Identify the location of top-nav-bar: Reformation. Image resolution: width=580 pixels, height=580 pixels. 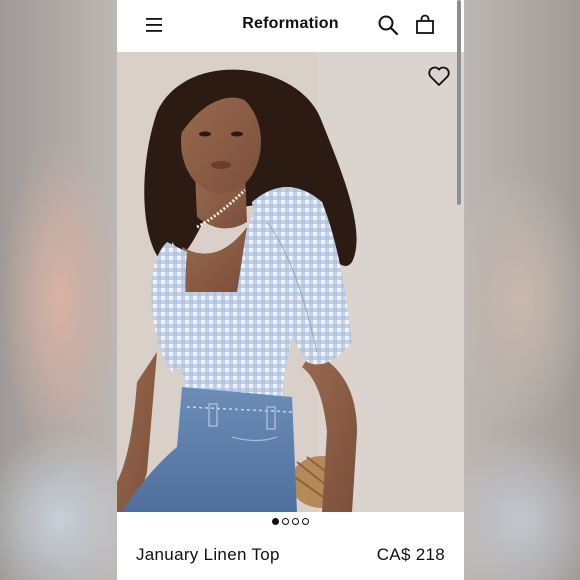
(290, 26).